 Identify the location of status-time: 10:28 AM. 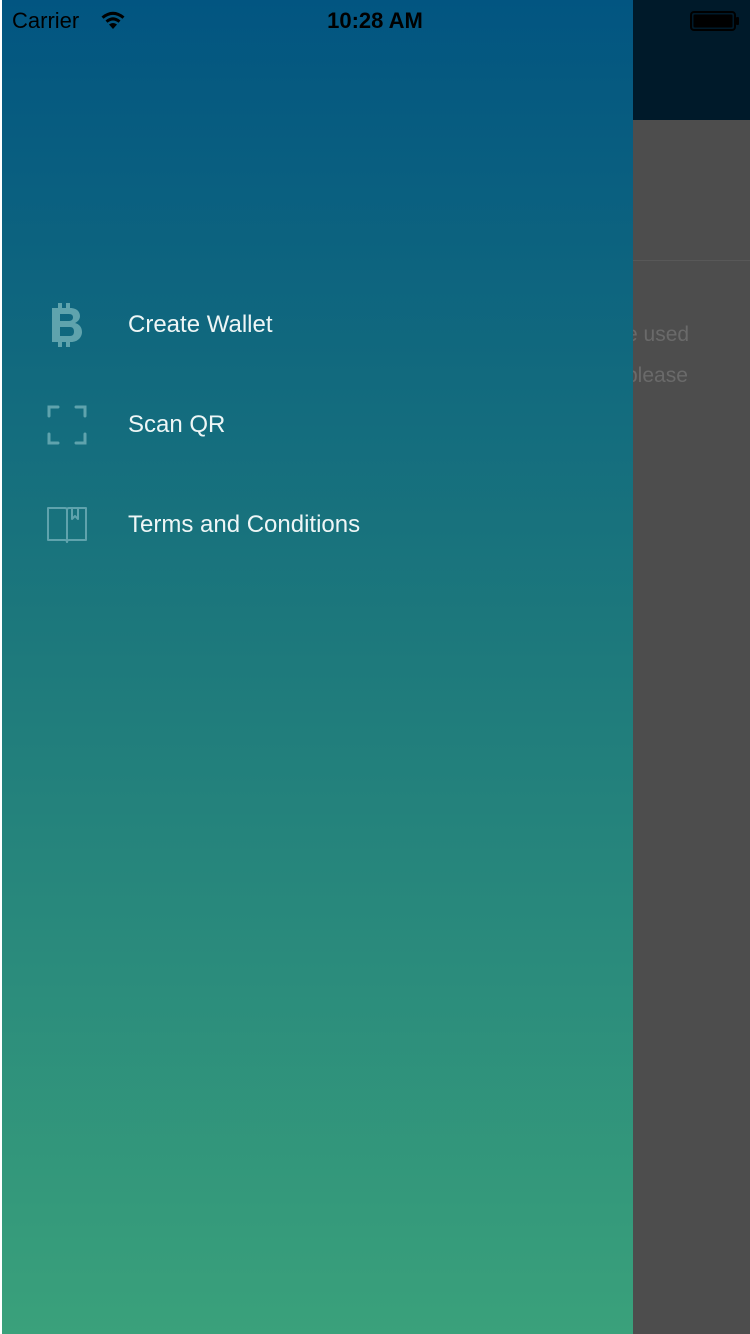
(375, 20).